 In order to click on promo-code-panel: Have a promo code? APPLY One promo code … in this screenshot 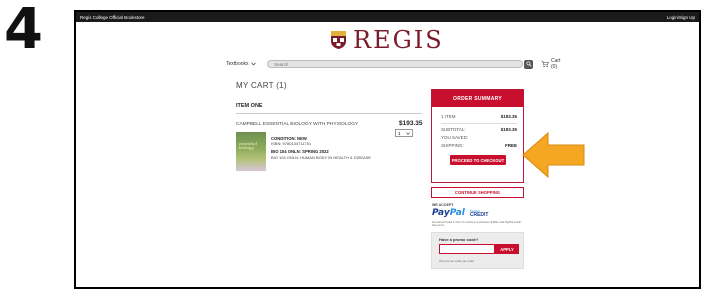, I will do `click(477, 250)`.